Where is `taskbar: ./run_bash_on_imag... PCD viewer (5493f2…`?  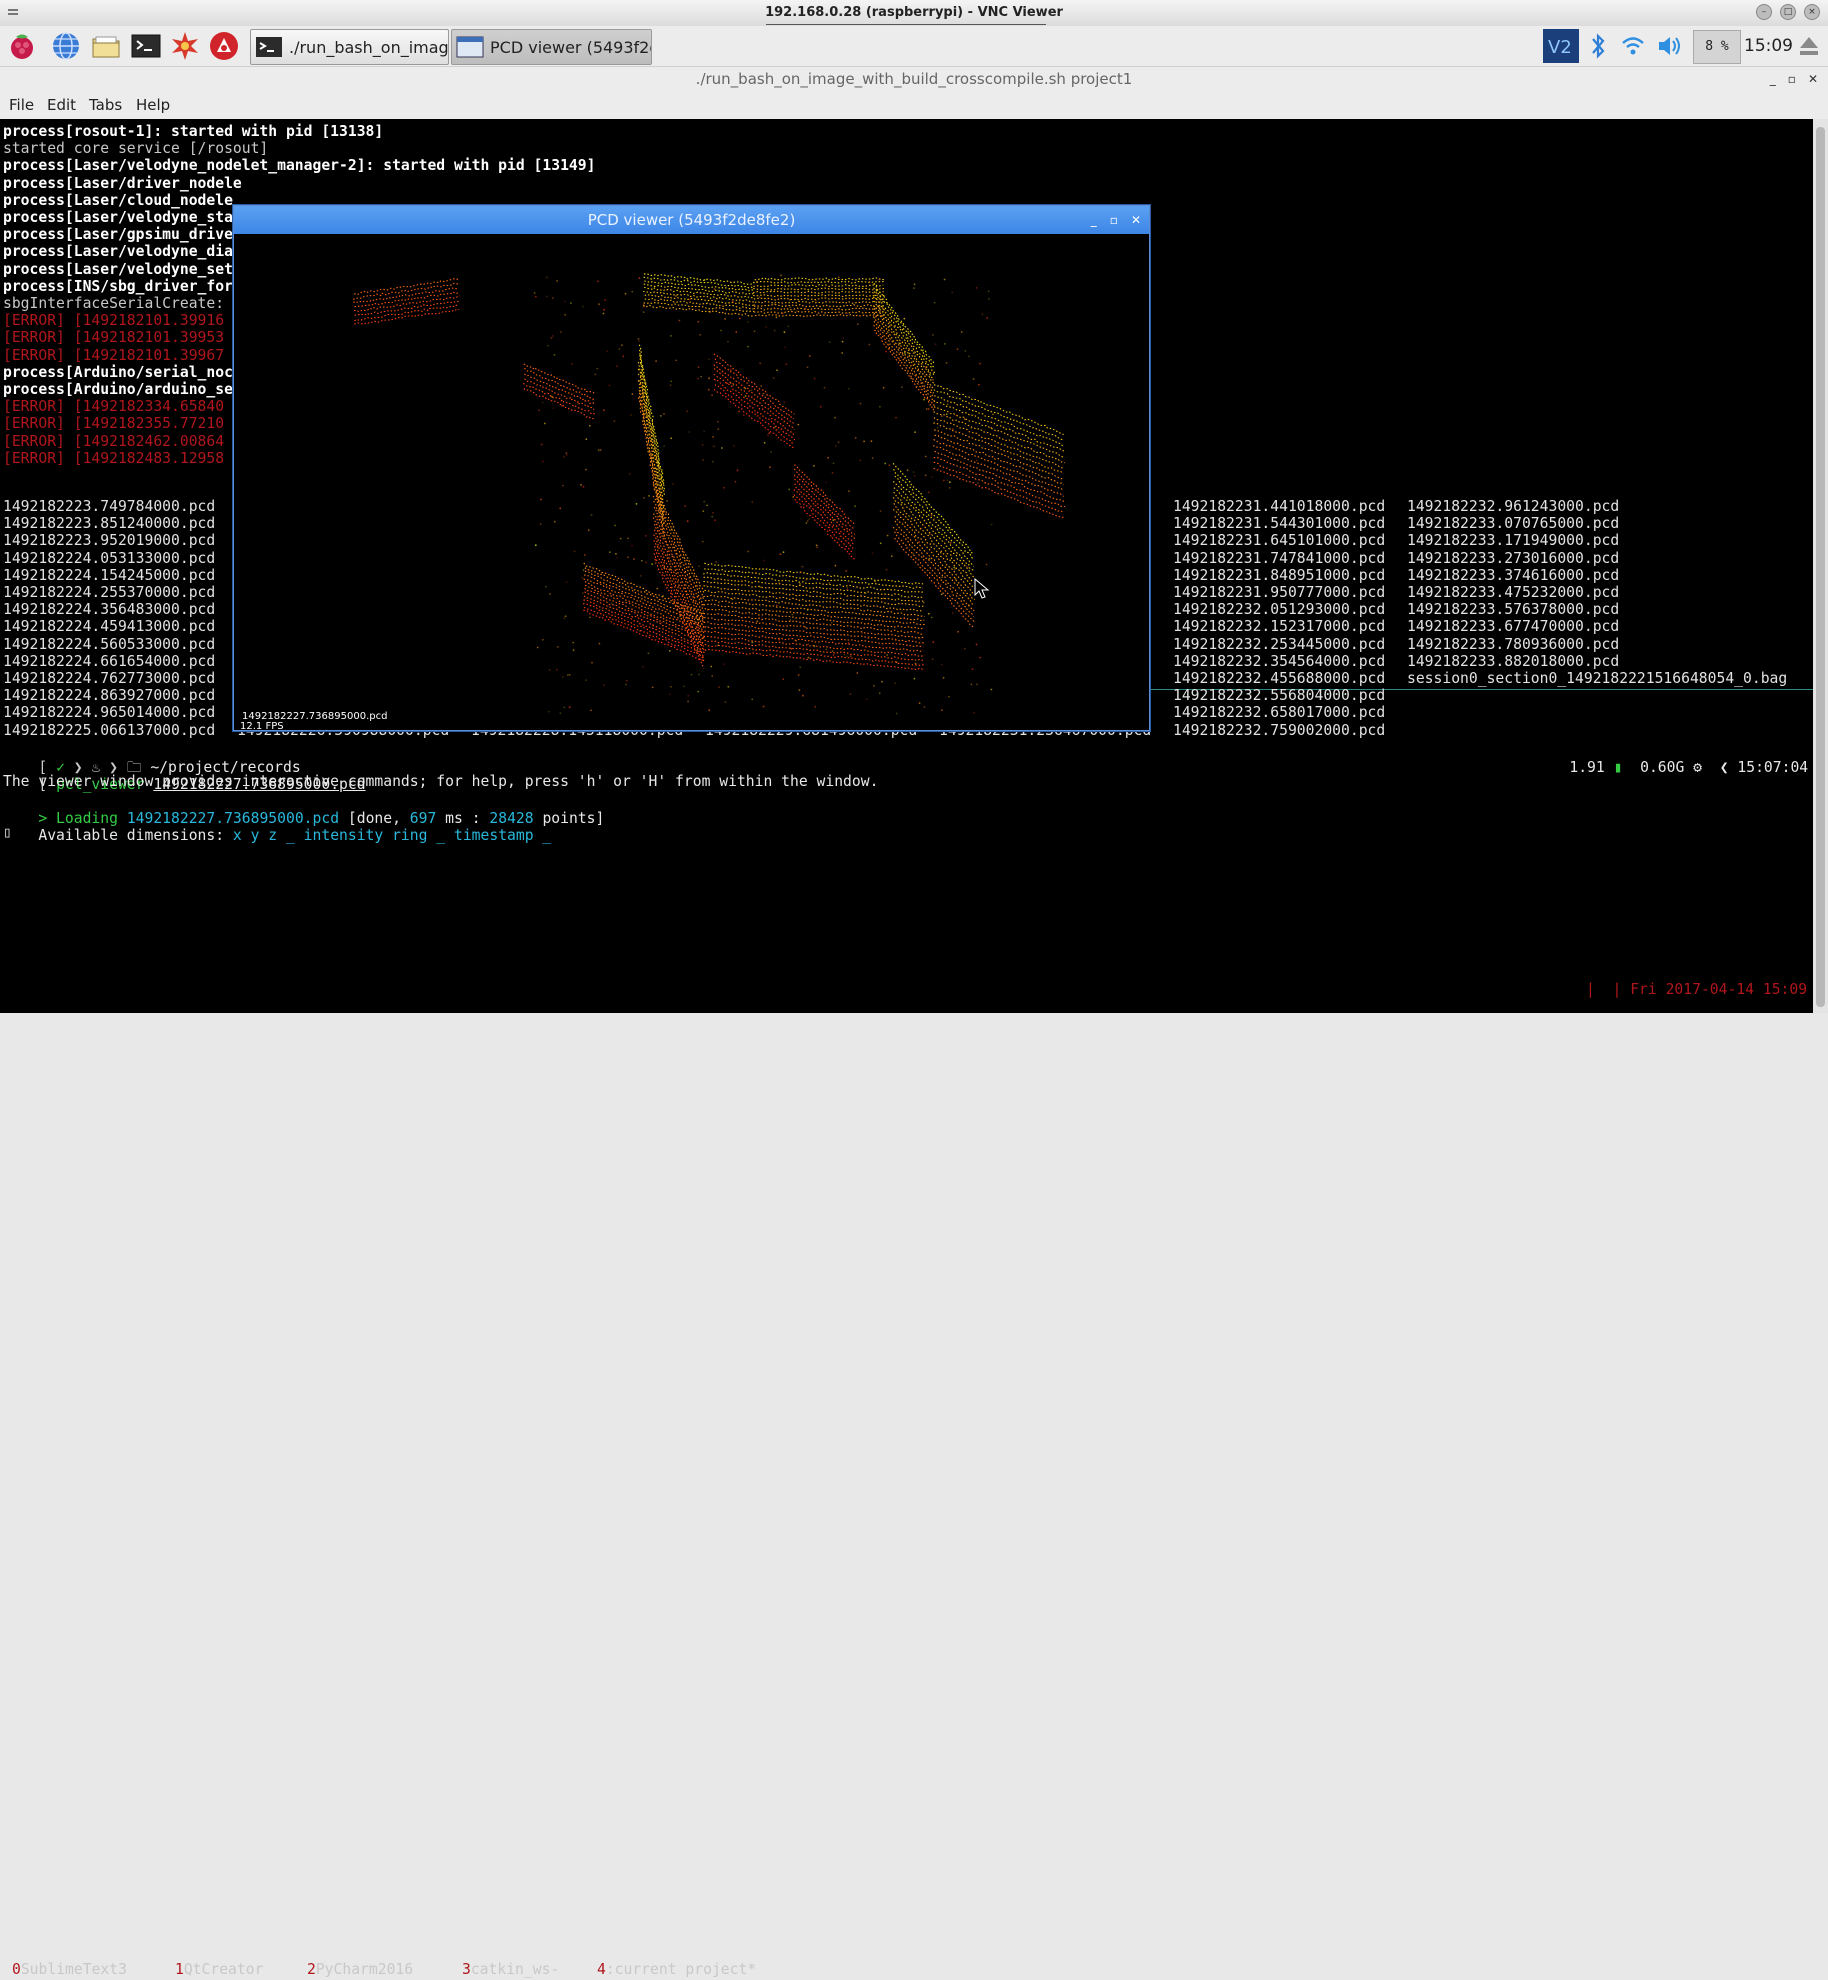 taskbar: ./run_bash_on_imag... PCD viewer (5493f2… is located at coordinates (914, 46).